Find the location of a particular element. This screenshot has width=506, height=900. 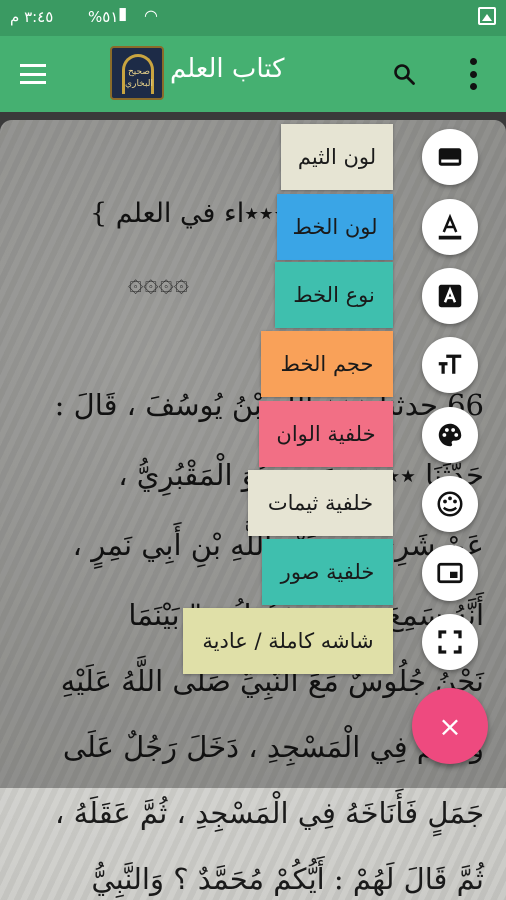

wifi-icon: ◠ is located at coordinates (151, 15).